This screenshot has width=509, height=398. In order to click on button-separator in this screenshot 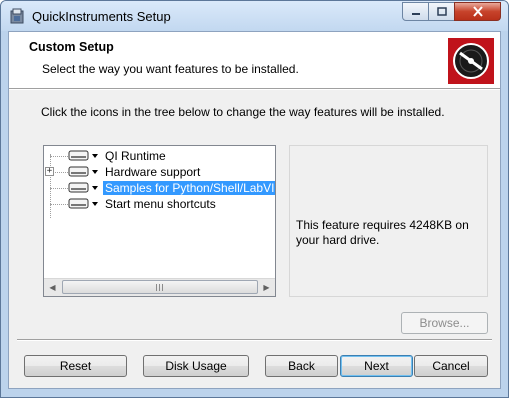, I will do `click(254, 340)`.